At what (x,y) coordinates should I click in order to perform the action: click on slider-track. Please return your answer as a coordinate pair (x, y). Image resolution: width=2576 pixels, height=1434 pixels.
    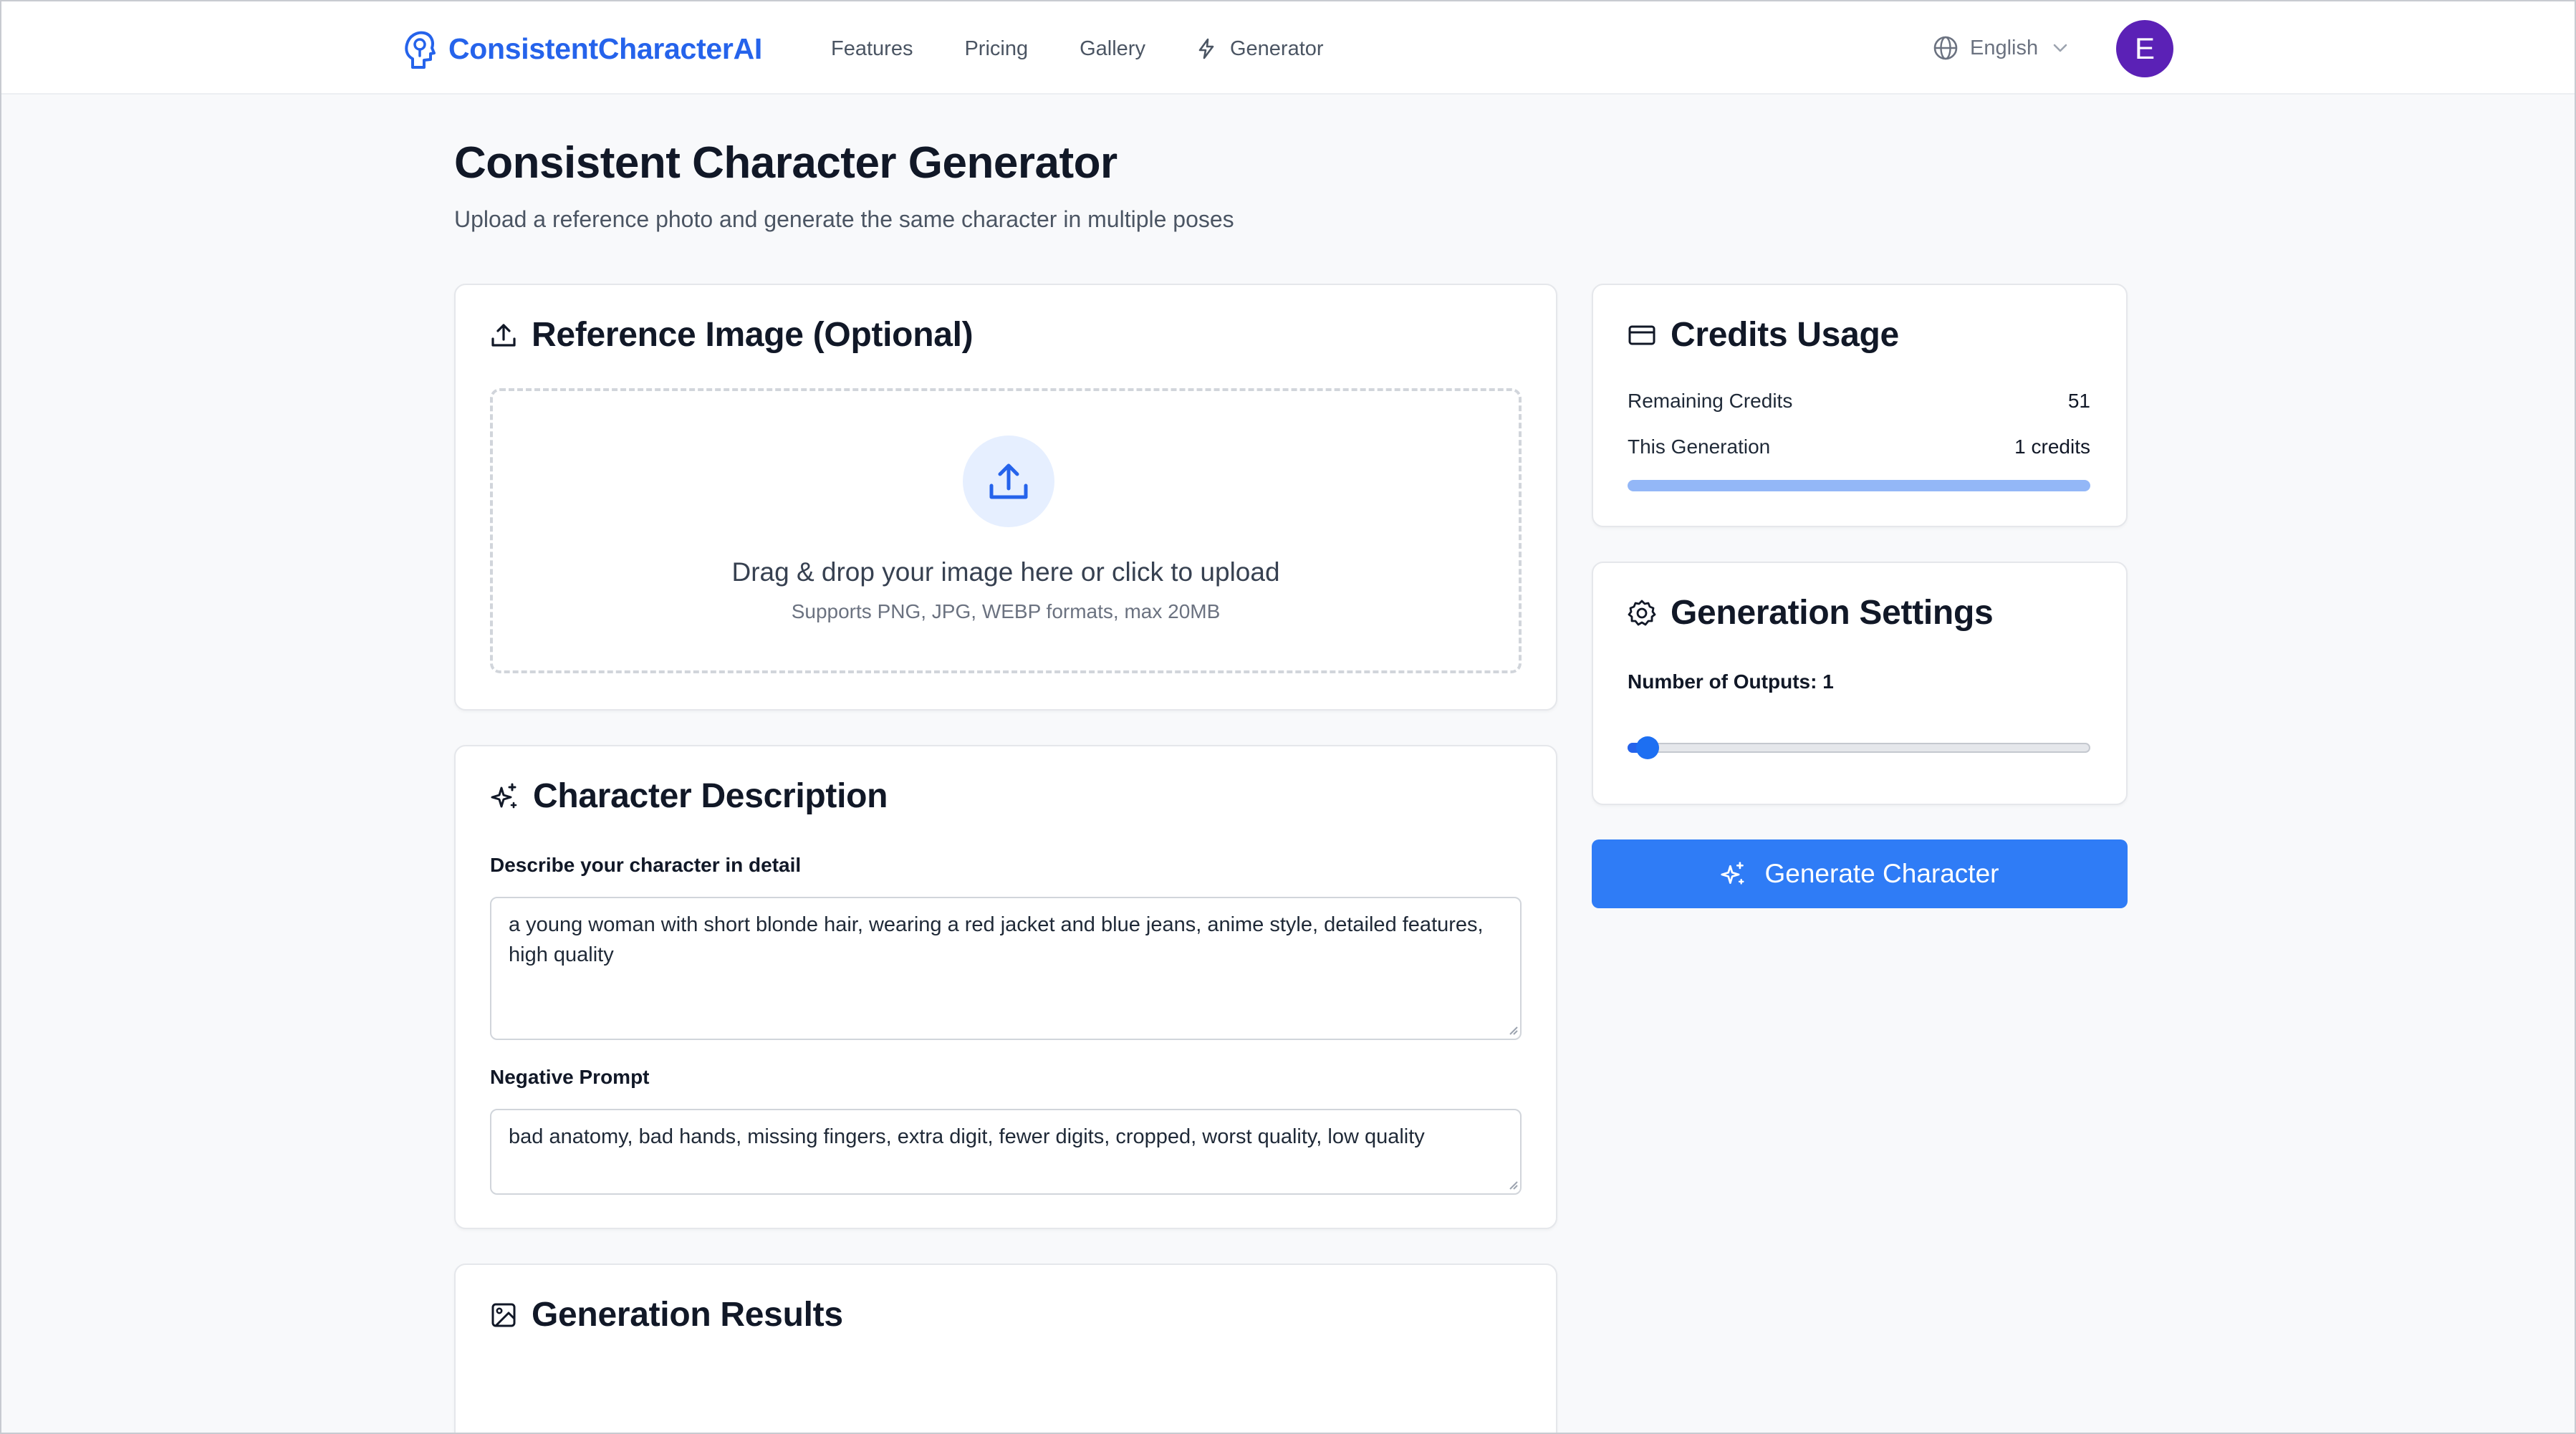
    Looking at the image, I should click on (1859, 748).